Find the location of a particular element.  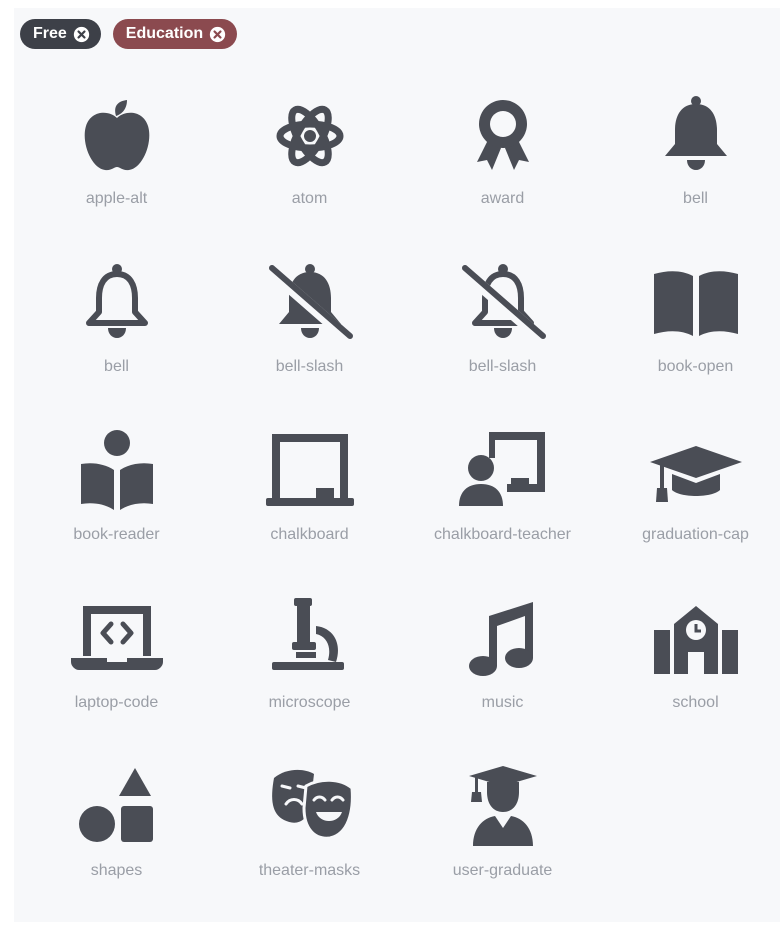

icon-name-label: book-open is located at coordinates (695, 366).